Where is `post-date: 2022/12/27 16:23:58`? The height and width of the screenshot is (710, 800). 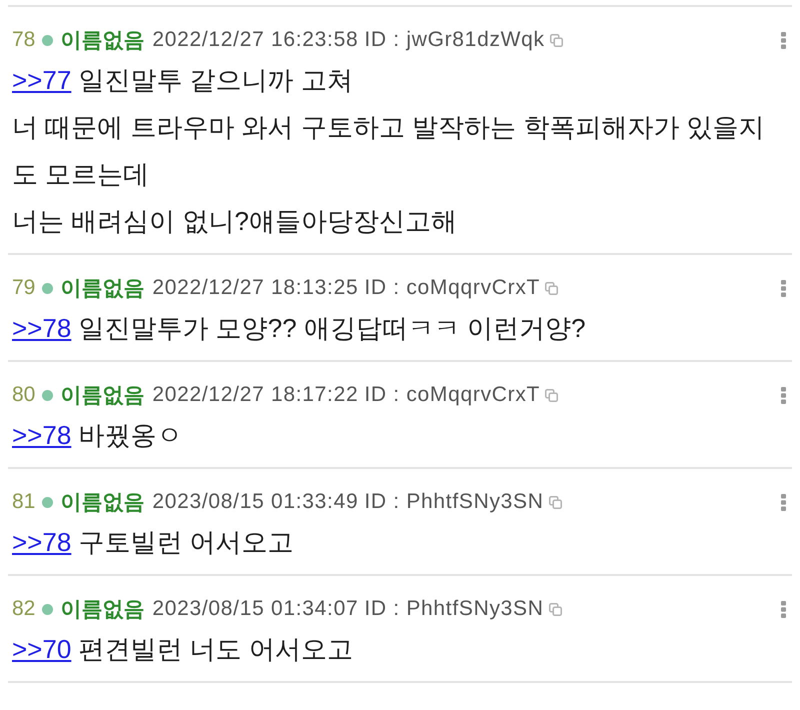
post-date: 2022/12/27 16:23:58 is located at coordinates (255, 40).